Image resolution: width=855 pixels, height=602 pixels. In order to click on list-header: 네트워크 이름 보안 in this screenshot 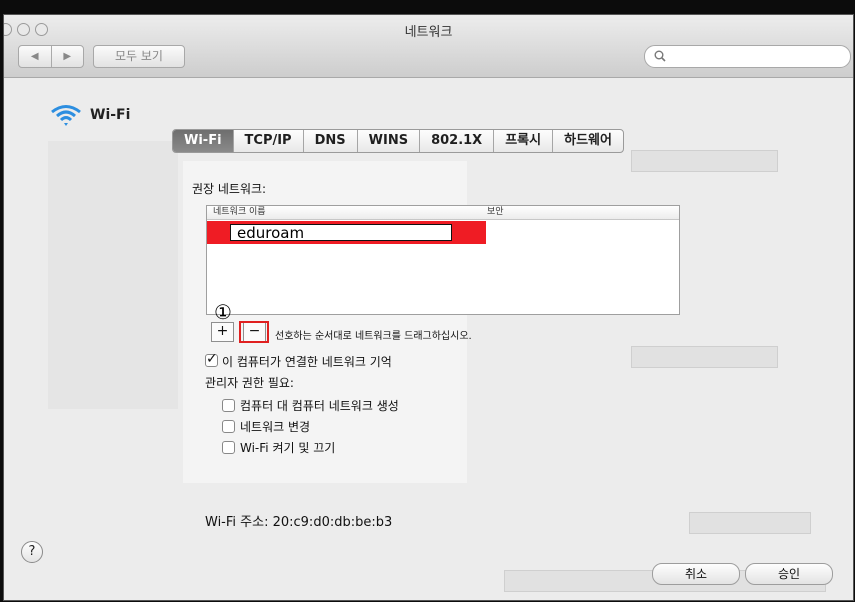, I will do `click(443, 213)`.